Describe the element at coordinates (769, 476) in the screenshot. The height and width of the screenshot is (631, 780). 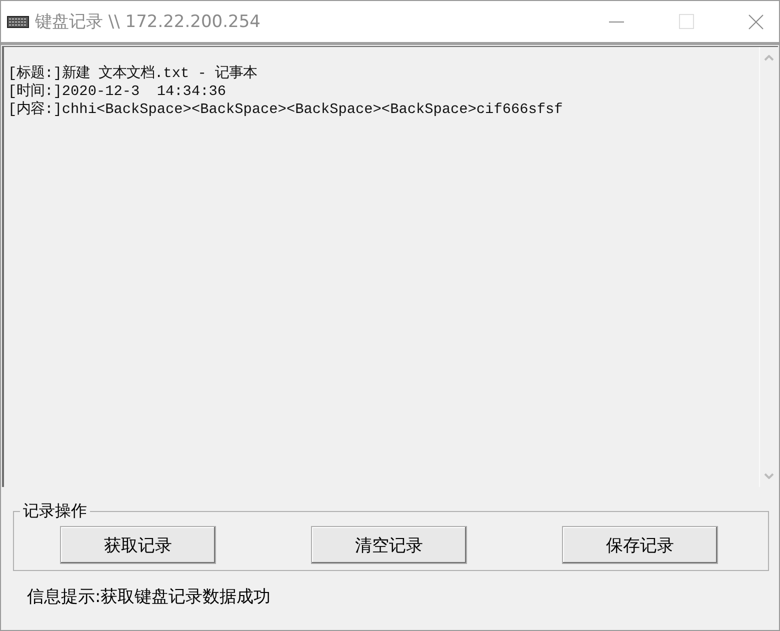
I see `scroll-down-icon` at that location.